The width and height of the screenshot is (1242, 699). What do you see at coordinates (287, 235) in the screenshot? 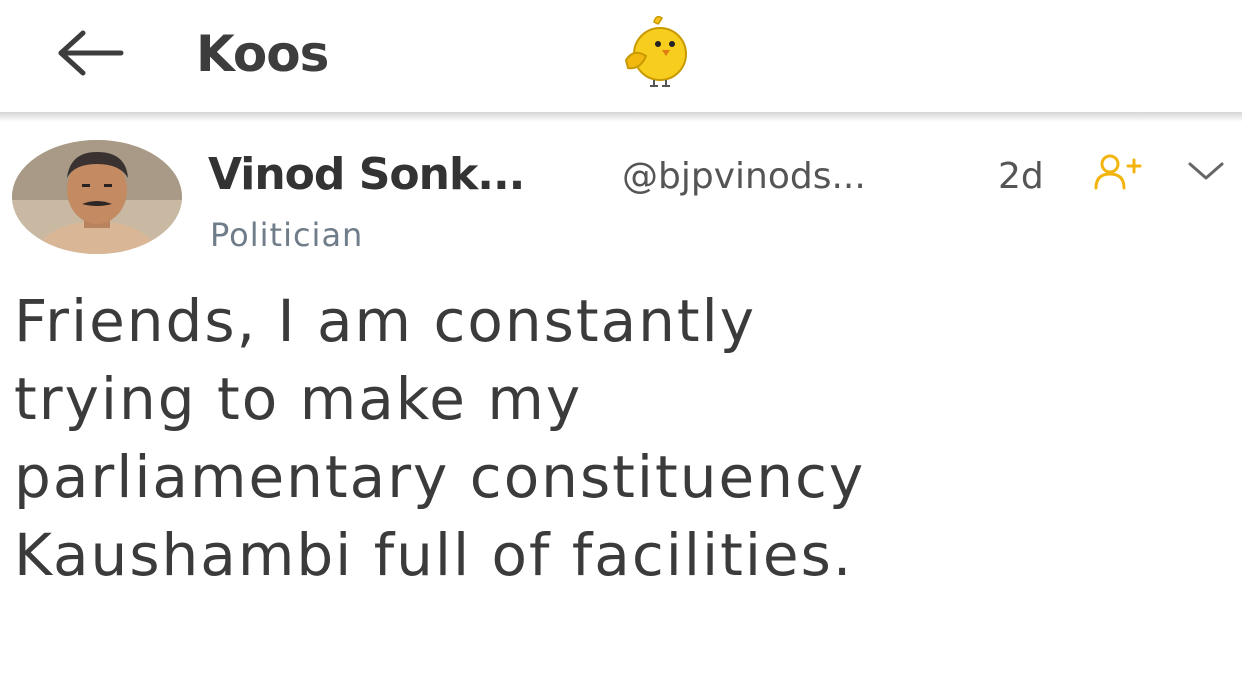
I see `author-title: Politician` at bounding box center [287, 235].